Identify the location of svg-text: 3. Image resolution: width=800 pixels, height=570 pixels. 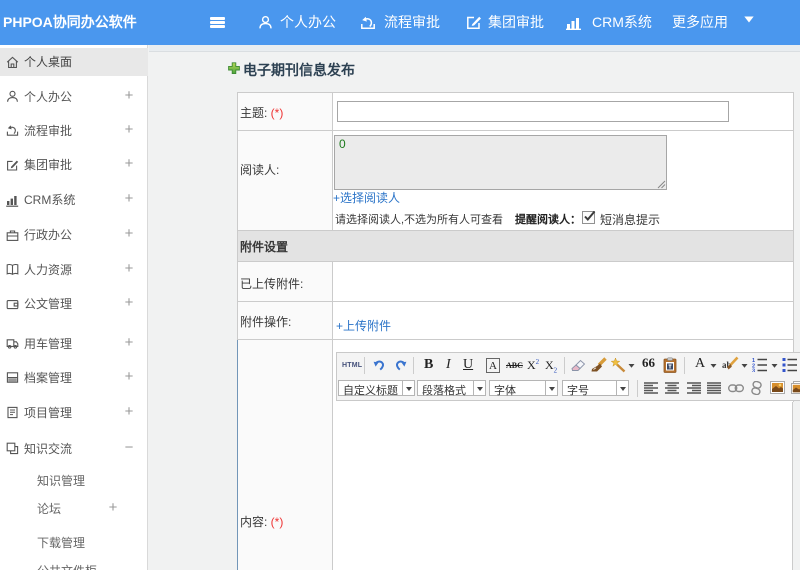
(753, 371).